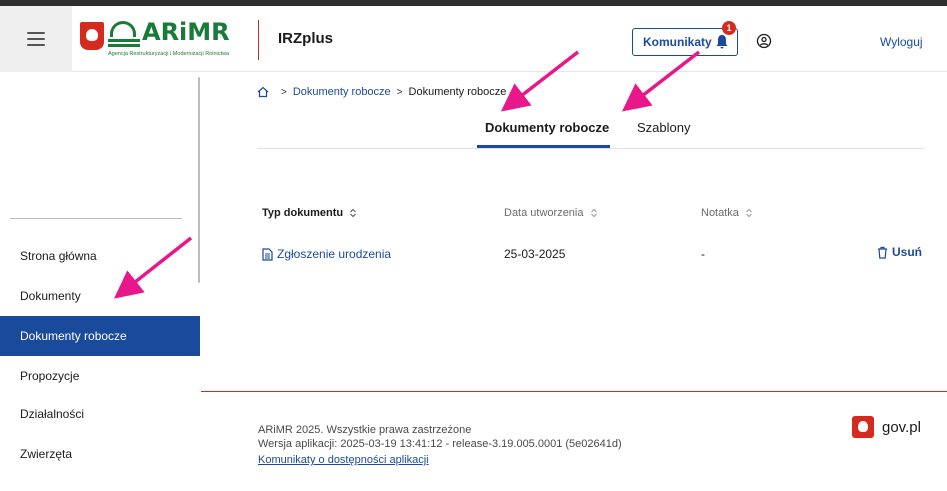 Image resolution: width=947 pixels, height=491 pixels. I want to click on govpl-logo: gov.pl, so click(886, 427).